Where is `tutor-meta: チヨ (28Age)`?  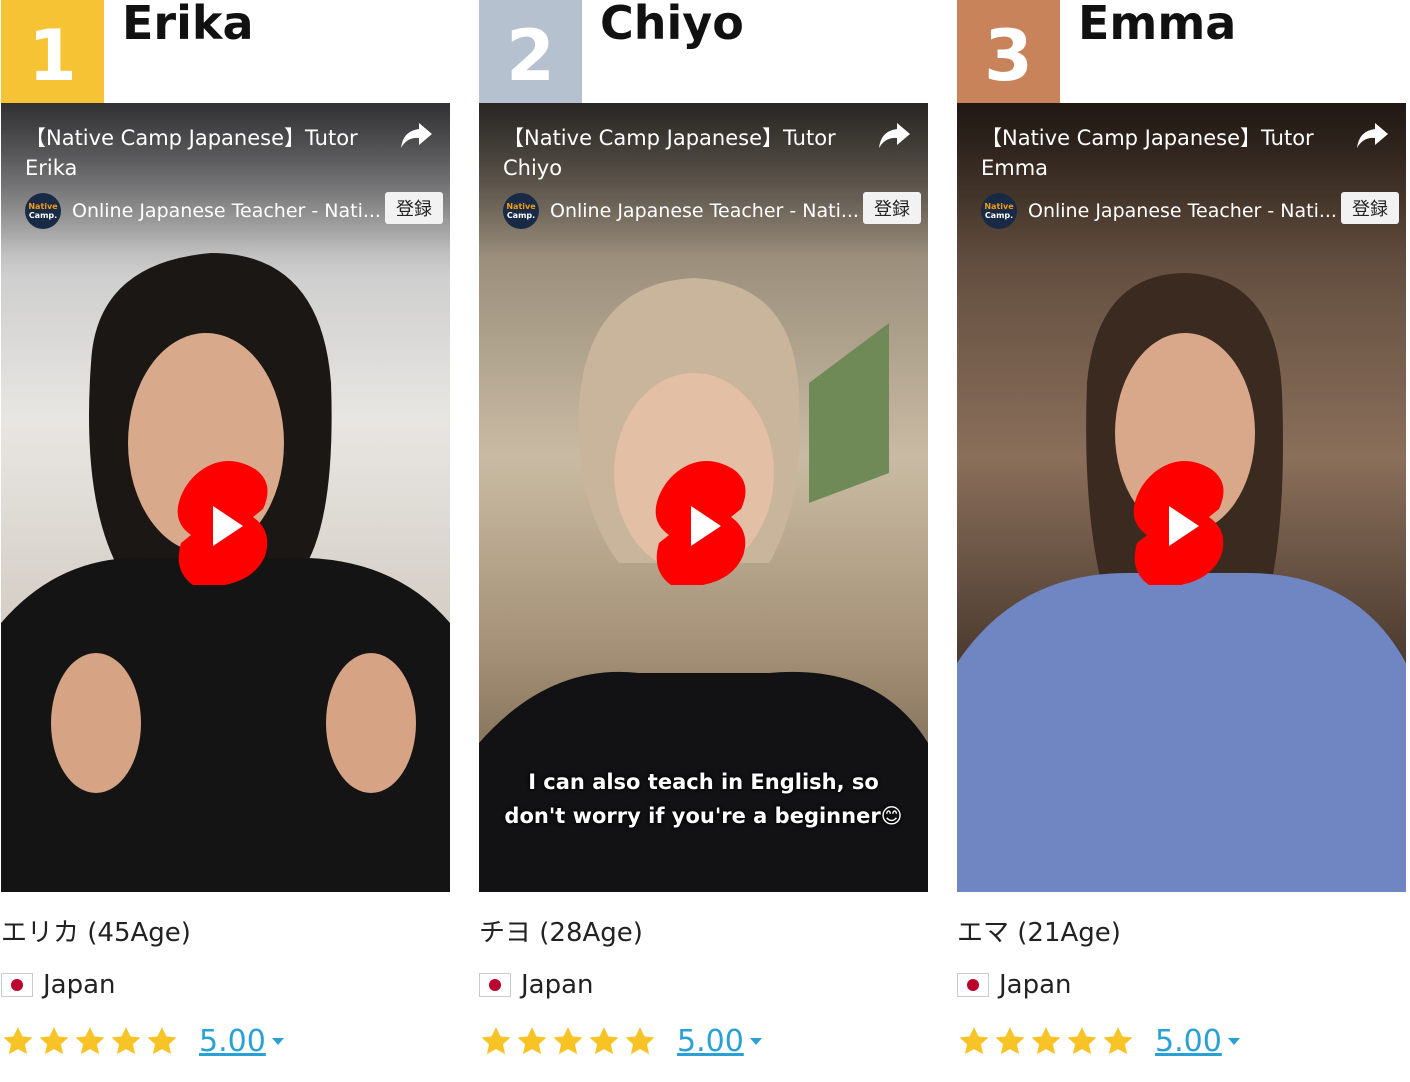 tutor-meta: チヨ (28Age) is located at coordinates (561, 933).